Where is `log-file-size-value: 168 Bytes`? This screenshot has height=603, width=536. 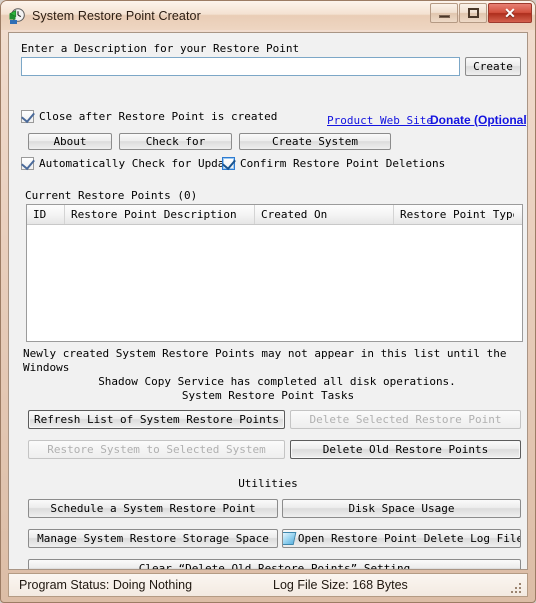
log-file-size-value: 168 Bytes is located at coordinates (380, 585).